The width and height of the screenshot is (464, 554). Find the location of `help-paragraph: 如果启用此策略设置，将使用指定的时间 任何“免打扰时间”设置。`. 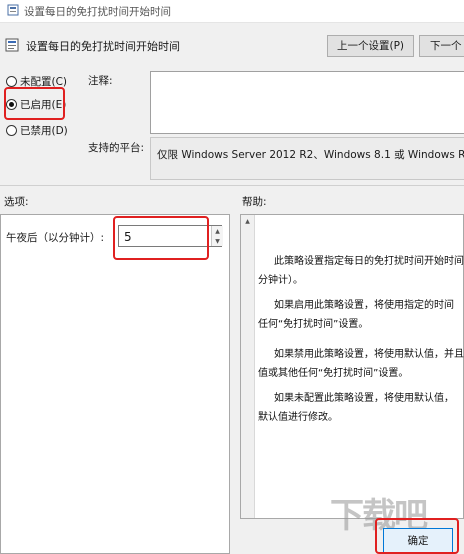

help-paragraph: 如果启用此策略设置，将使用指定的时间 任何“免打扰时间”设置。 is located at coordinates (356, 315).